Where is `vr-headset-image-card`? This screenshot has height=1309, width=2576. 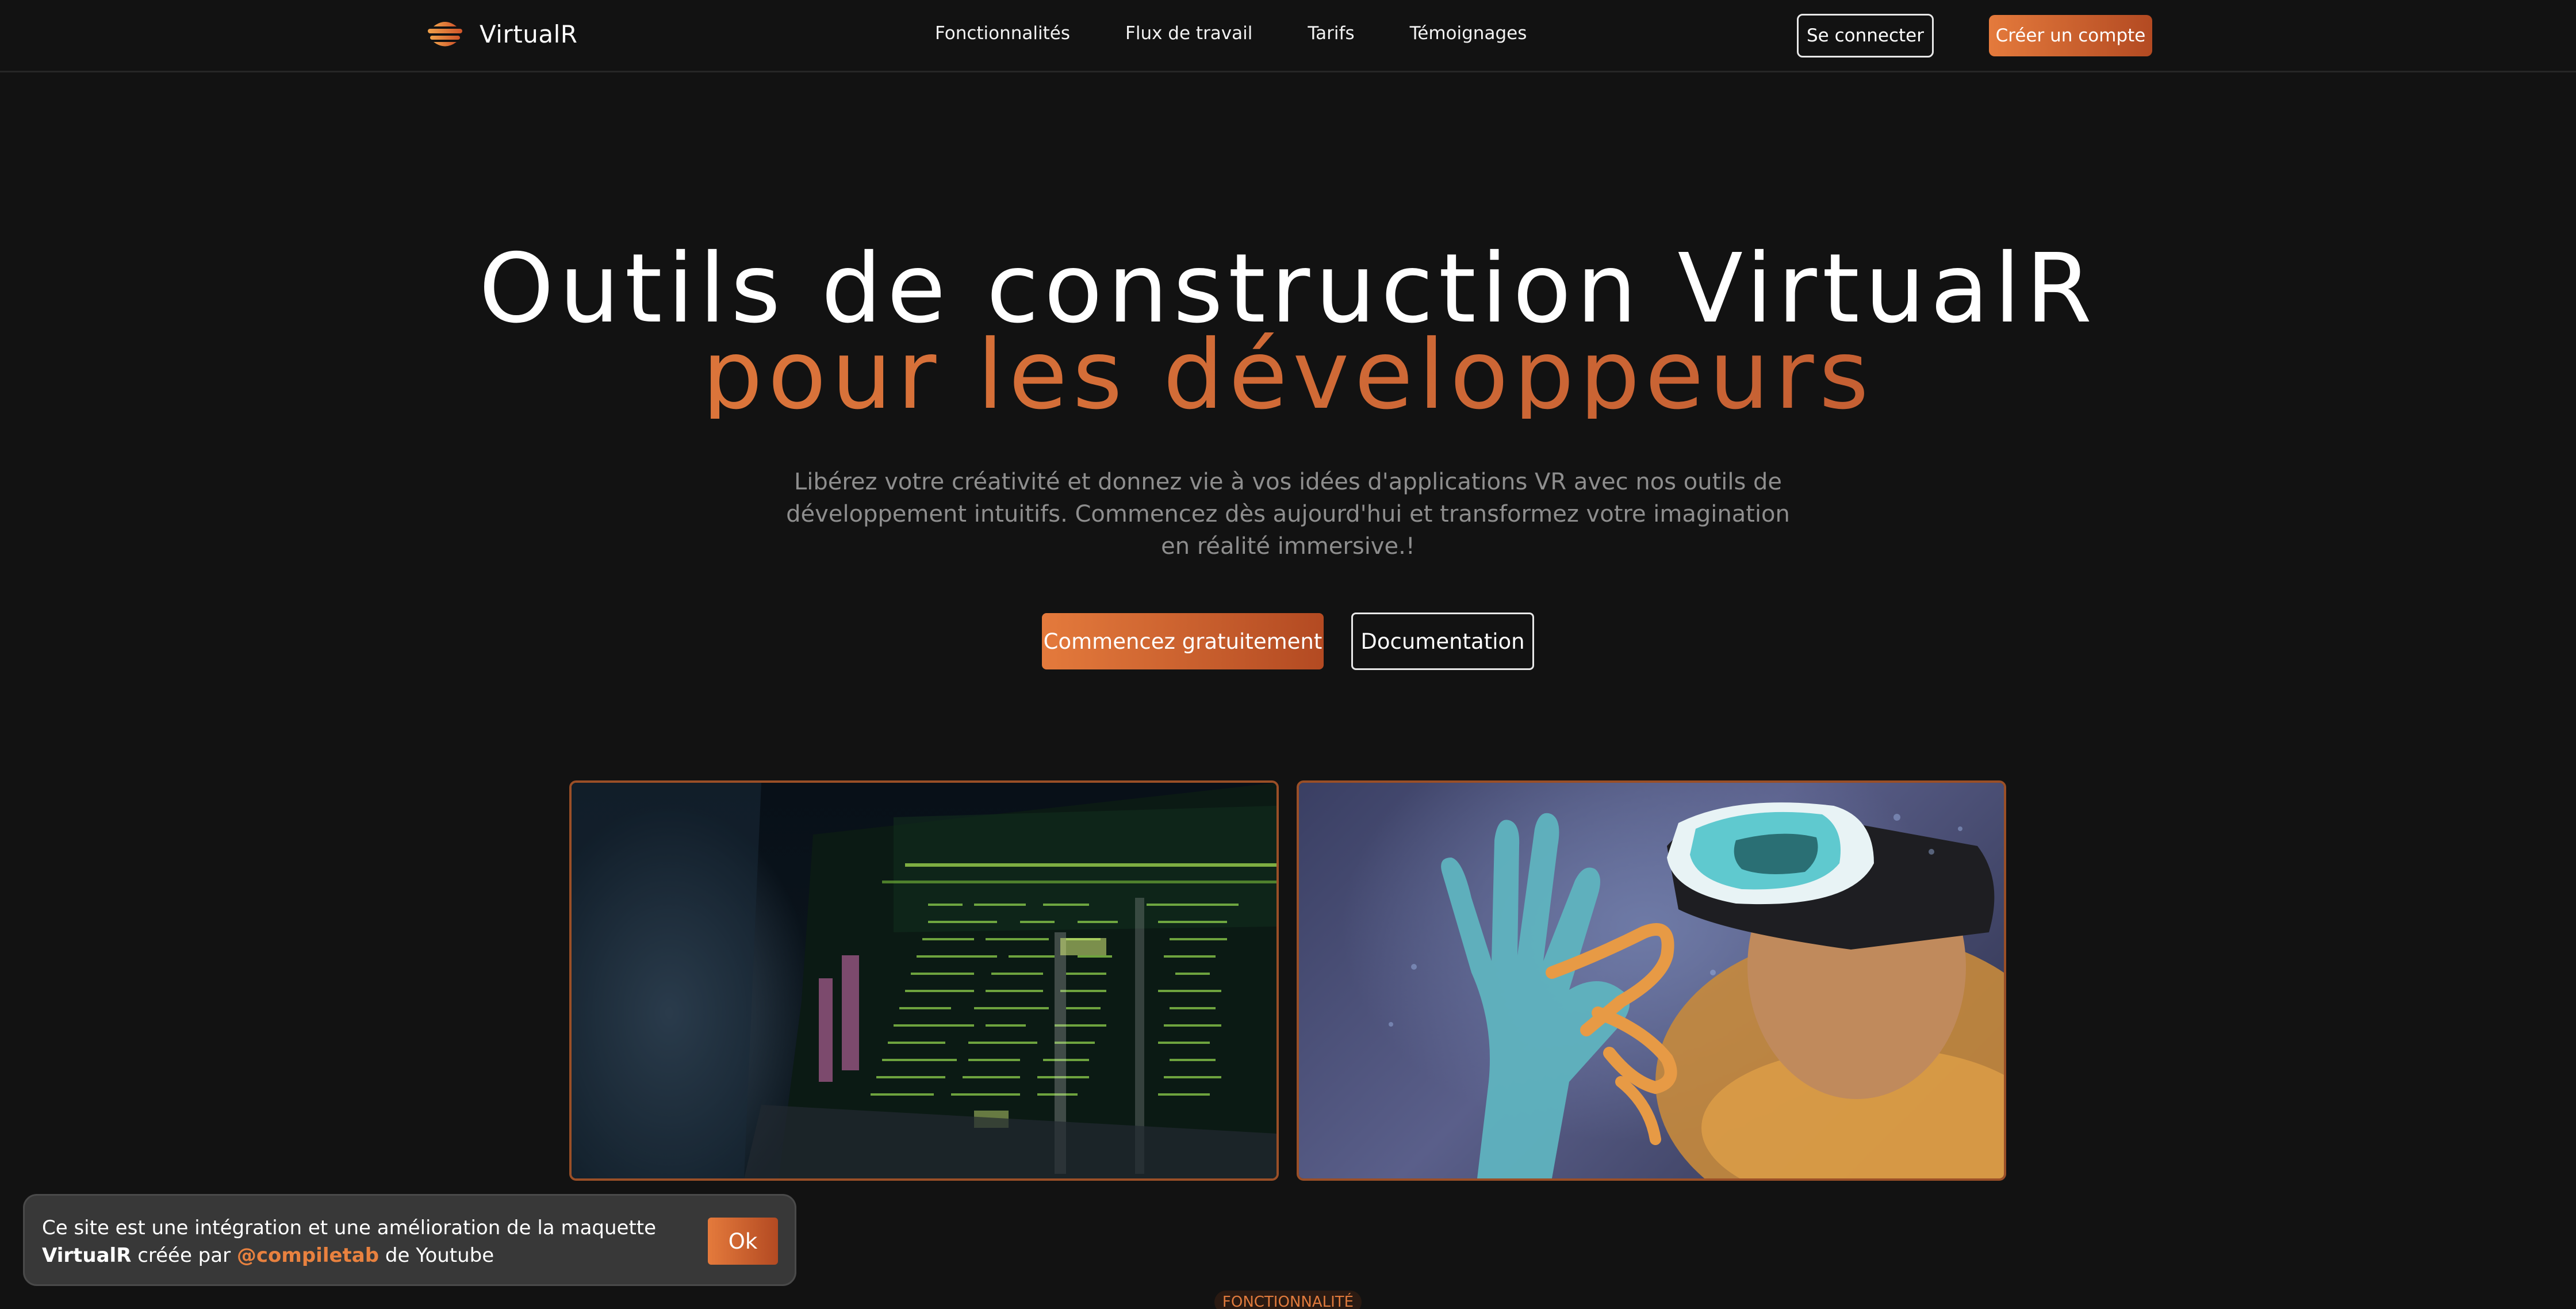 vr-headset-image-card is located at coordinates (1651, 980).